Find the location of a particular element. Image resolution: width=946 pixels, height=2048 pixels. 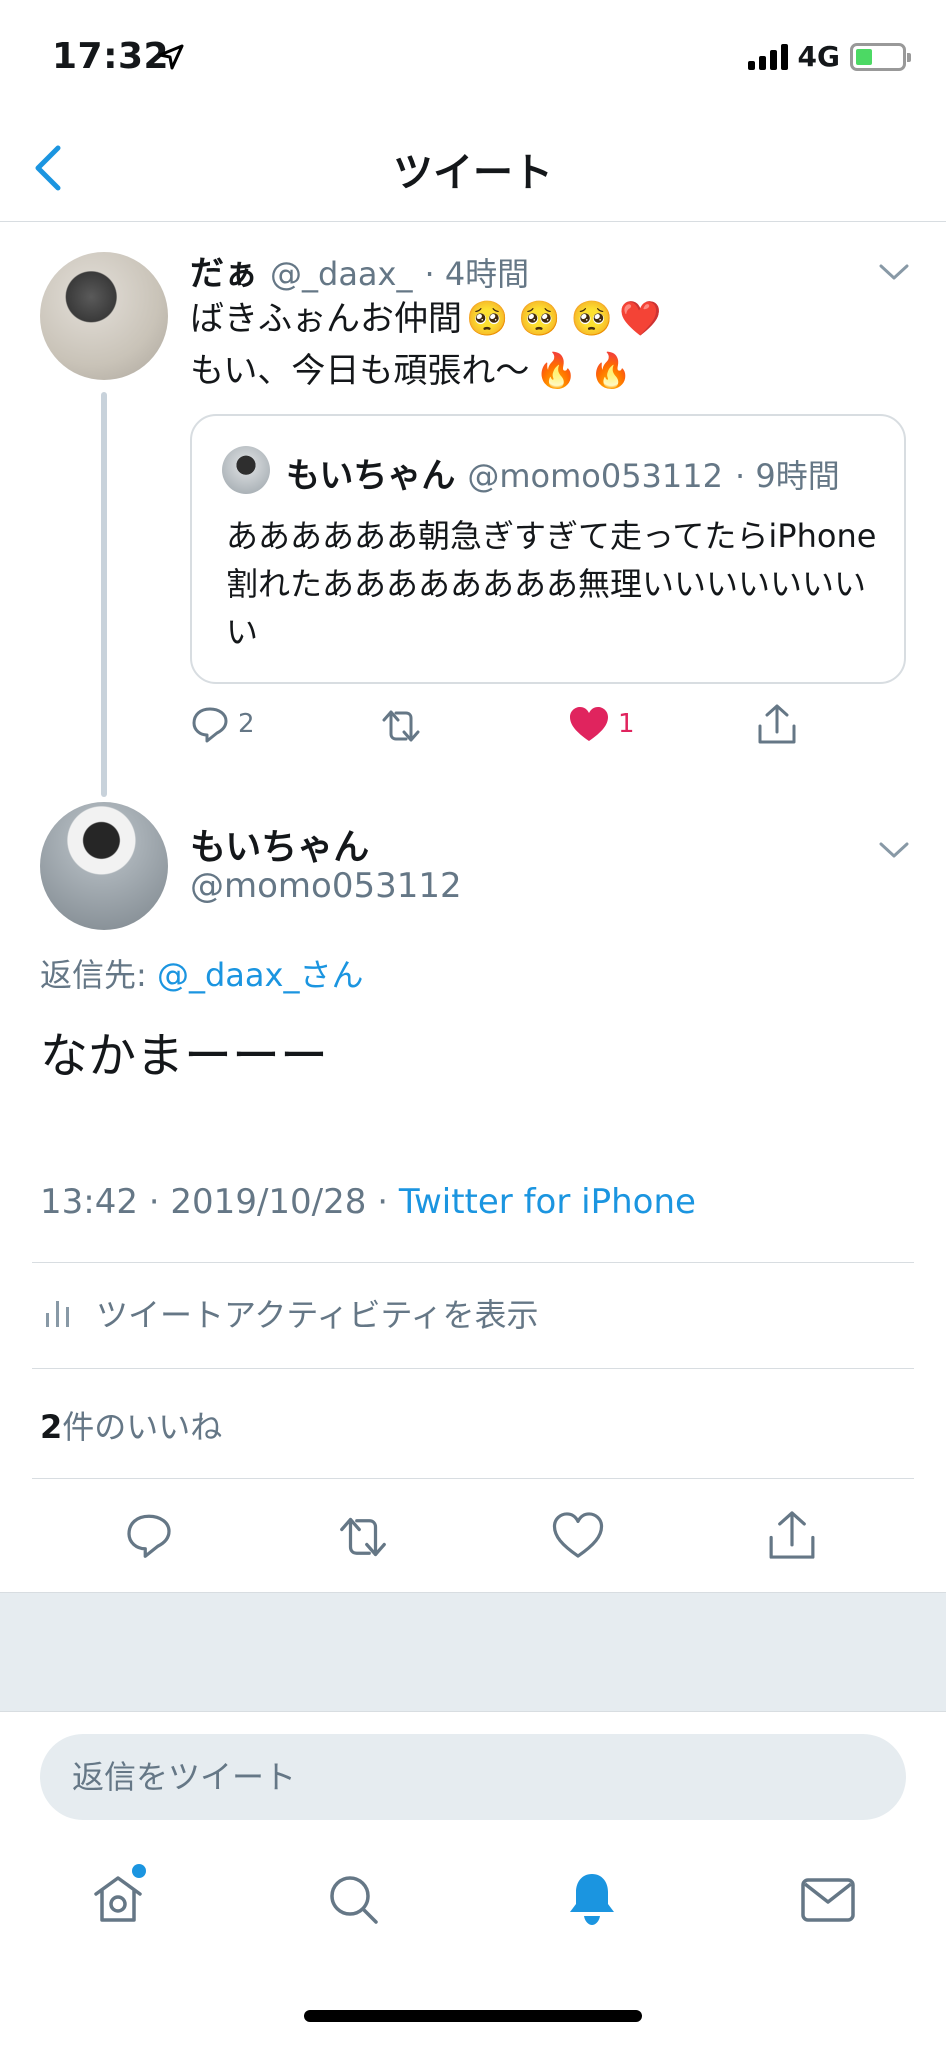

header-divider is located at coordinates (473, 221).